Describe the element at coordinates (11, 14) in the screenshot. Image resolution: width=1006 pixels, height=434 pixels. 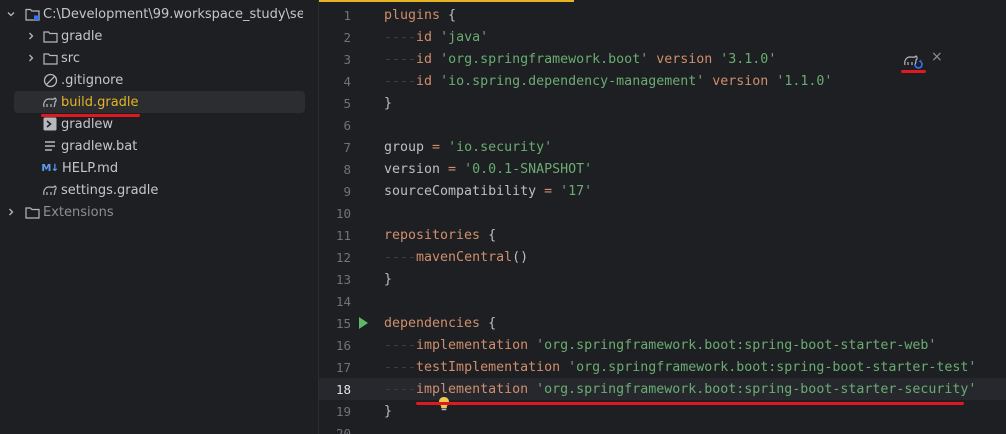
I see `chevron-down-icon` at that location.